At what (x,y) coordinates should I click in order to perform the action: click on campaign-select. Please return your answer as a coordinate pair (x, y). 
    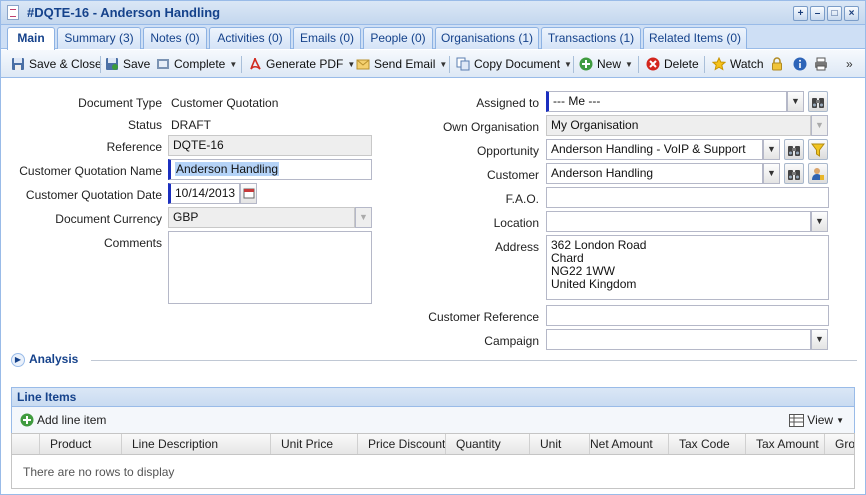
    Looking at the image, I should click on (678, 339).